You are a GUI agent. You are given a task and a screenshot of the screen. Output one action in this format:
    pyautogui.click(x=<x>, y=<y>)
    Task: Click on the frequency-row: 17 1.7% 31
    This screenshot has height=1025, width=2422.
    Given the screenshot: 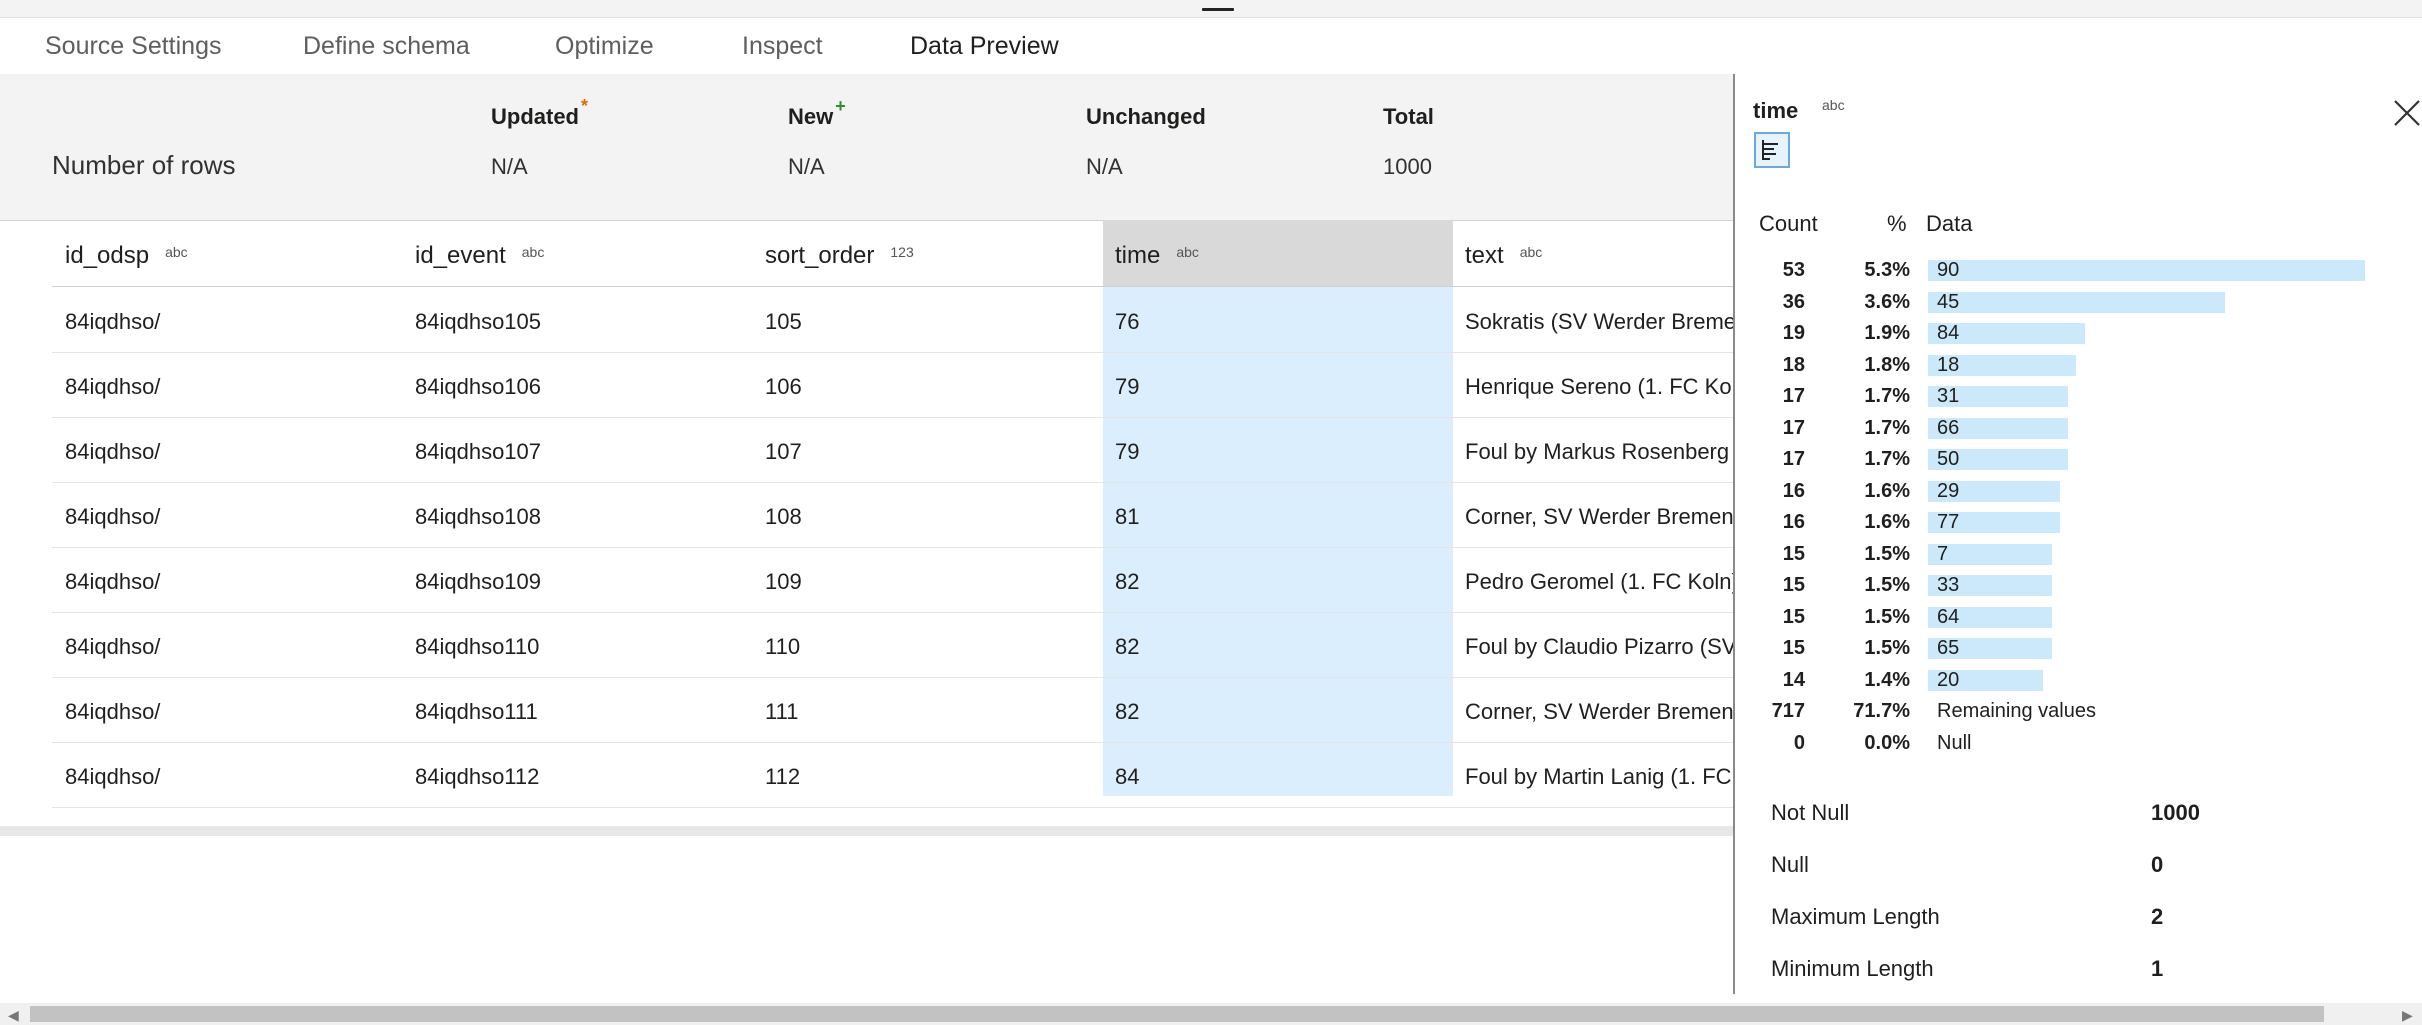 What is the action you would take?
    pyautogui.click(x=2078, y=396)
    